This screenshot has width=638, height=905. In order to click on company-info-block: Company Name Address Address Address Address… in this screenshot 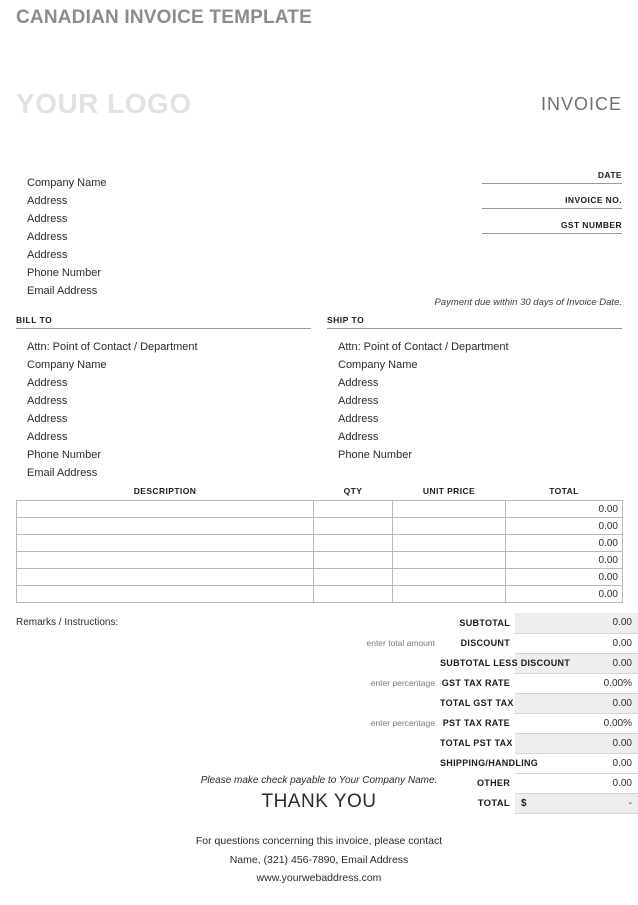, I will do `click(66, 237)`.